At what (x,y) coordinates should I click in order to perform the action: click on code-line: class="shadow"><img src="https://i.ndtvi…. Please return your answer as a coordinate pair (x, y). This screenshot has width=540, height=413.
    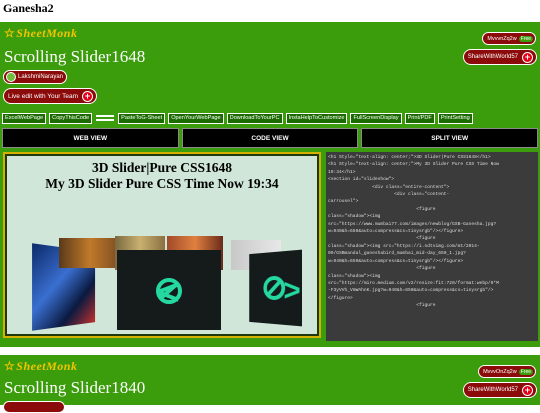
    Looking at the image, I should click on (404, 246).